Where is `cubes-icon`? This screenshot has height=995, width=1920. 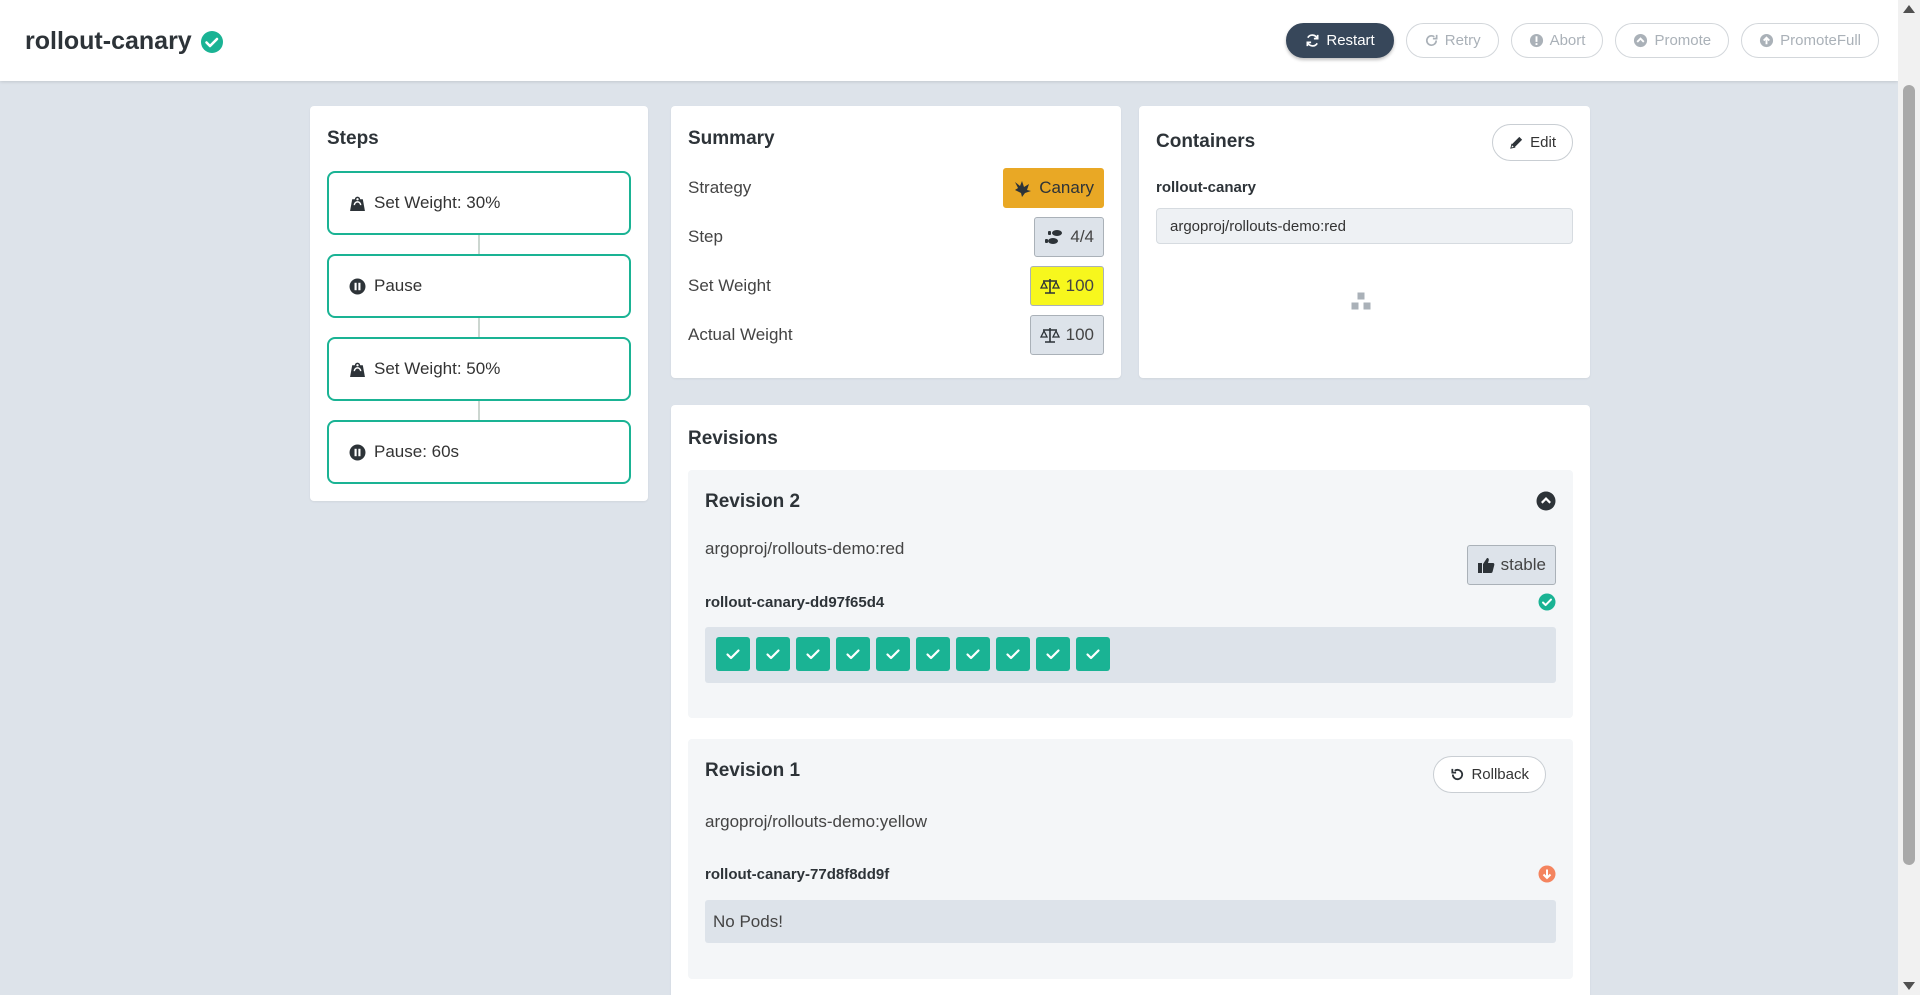
cubes-icon is located at coordinates (1361, 301).